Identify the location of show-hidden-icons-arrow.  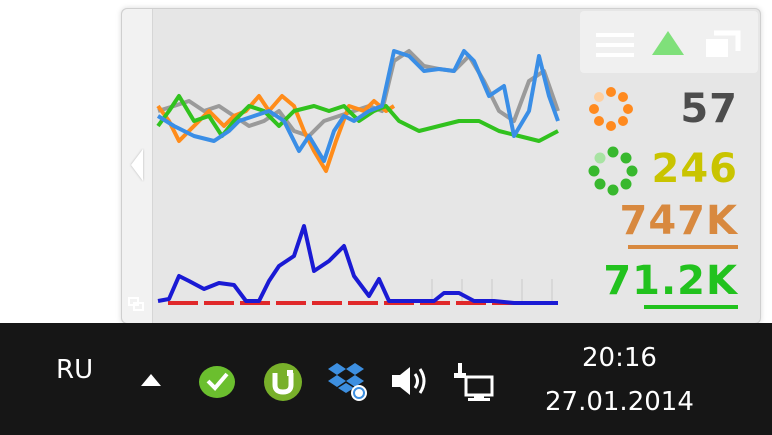
(151, 380).